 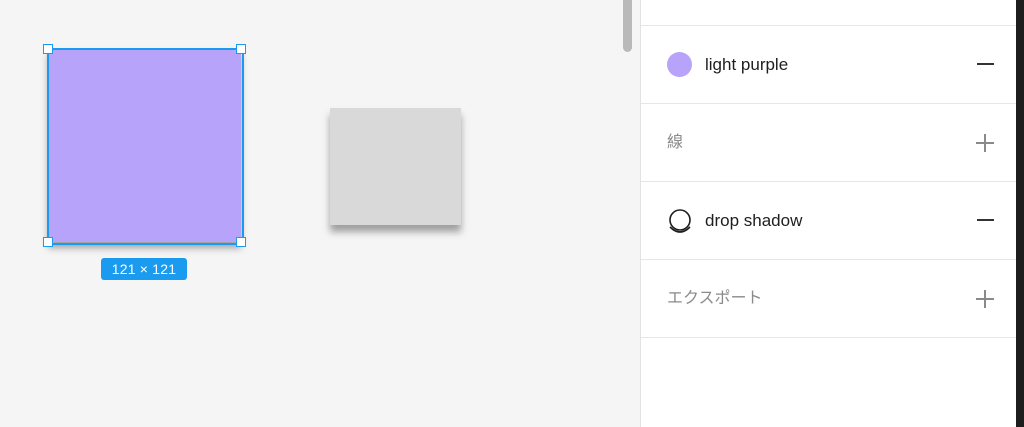 What do you see at coordinates (395, 166) in the screenshot?
I see `gray-rectangle` at bounding box center [395, 166].